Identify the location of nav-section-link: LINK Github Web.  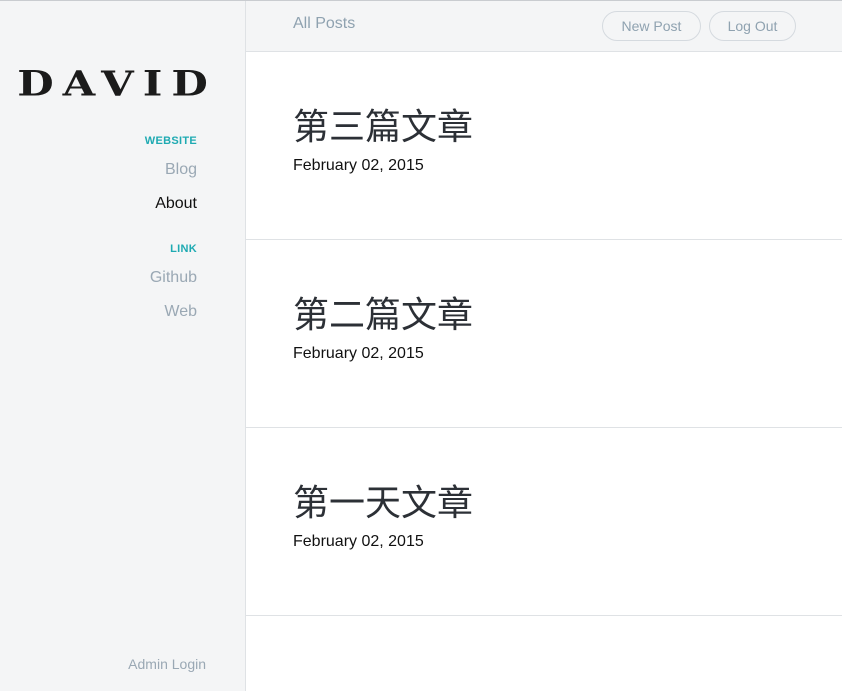
(173, 285).